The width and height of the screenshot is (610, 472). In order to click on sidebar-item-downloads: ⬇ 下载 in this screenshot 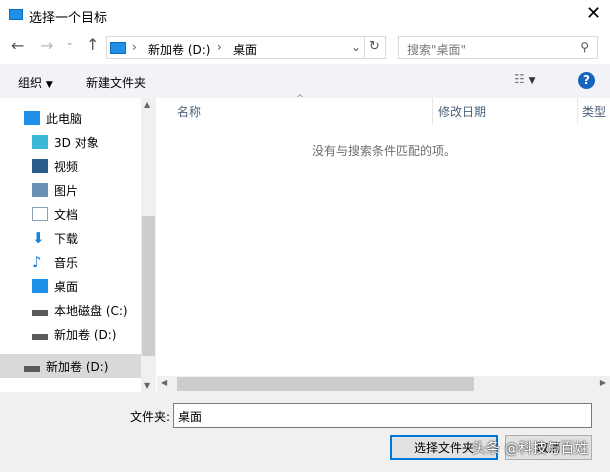, I will do `click(70, 238)`.